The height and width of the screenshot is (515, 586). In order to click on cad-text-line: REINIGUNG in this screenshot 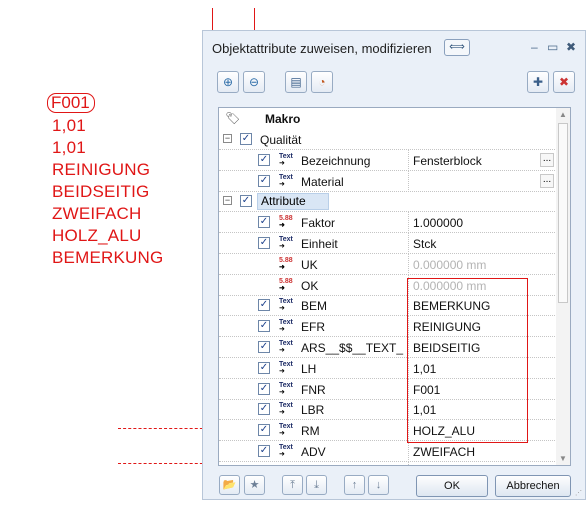, I will do `click(101, 169)`.